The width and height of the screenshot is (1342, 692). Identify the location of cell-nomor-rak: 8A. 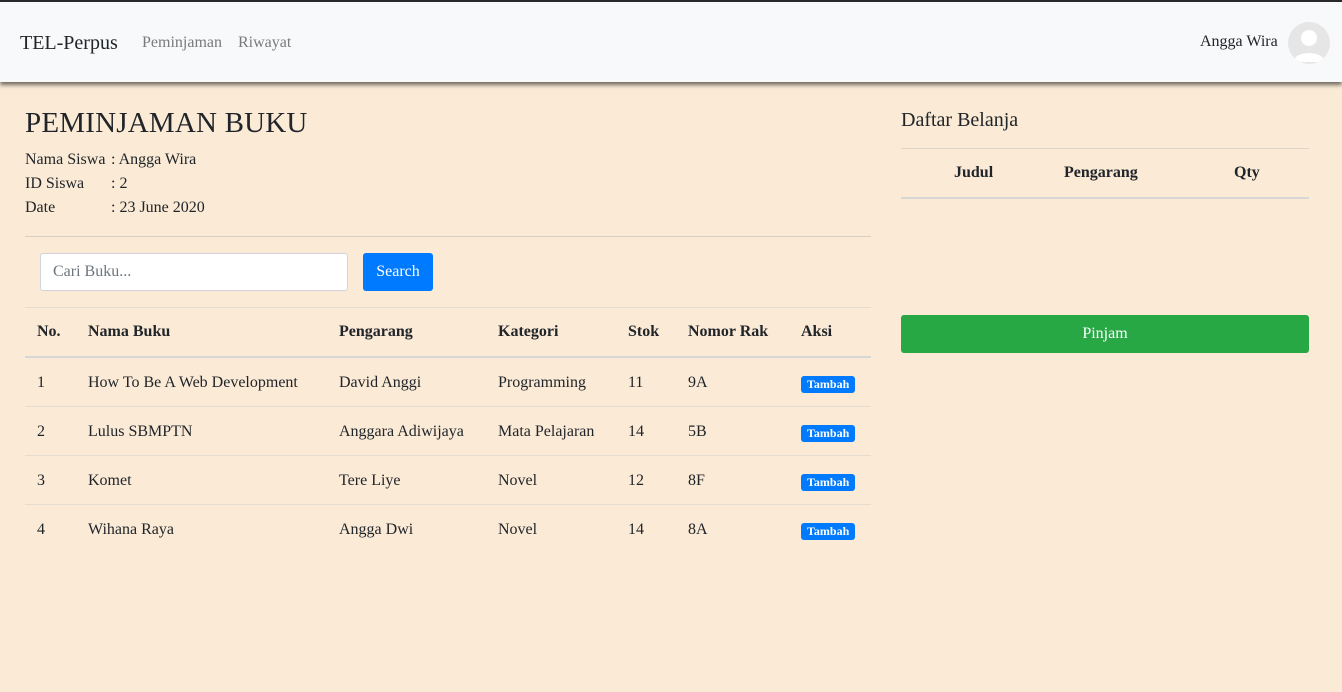
(698, 529).